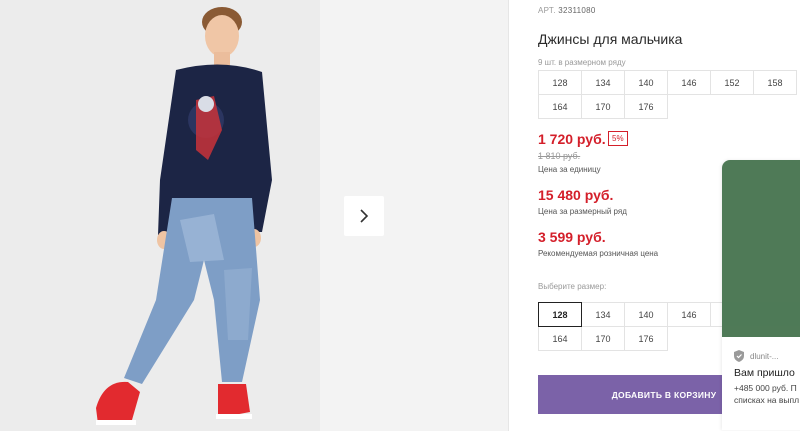 The width and height of the screenshot is (800, 431). Describe the element at coordinates (767, 400) in the screenshot. I see `notification-line: списках на выпл` at that location.